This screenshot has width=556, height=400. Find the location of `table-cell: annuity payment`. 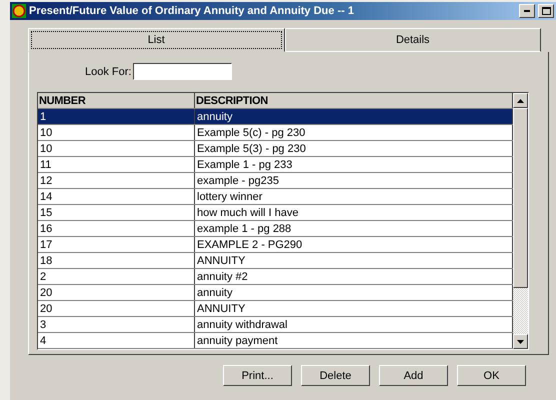

table-cell: annuity payment is located at coordinates (354, 340).